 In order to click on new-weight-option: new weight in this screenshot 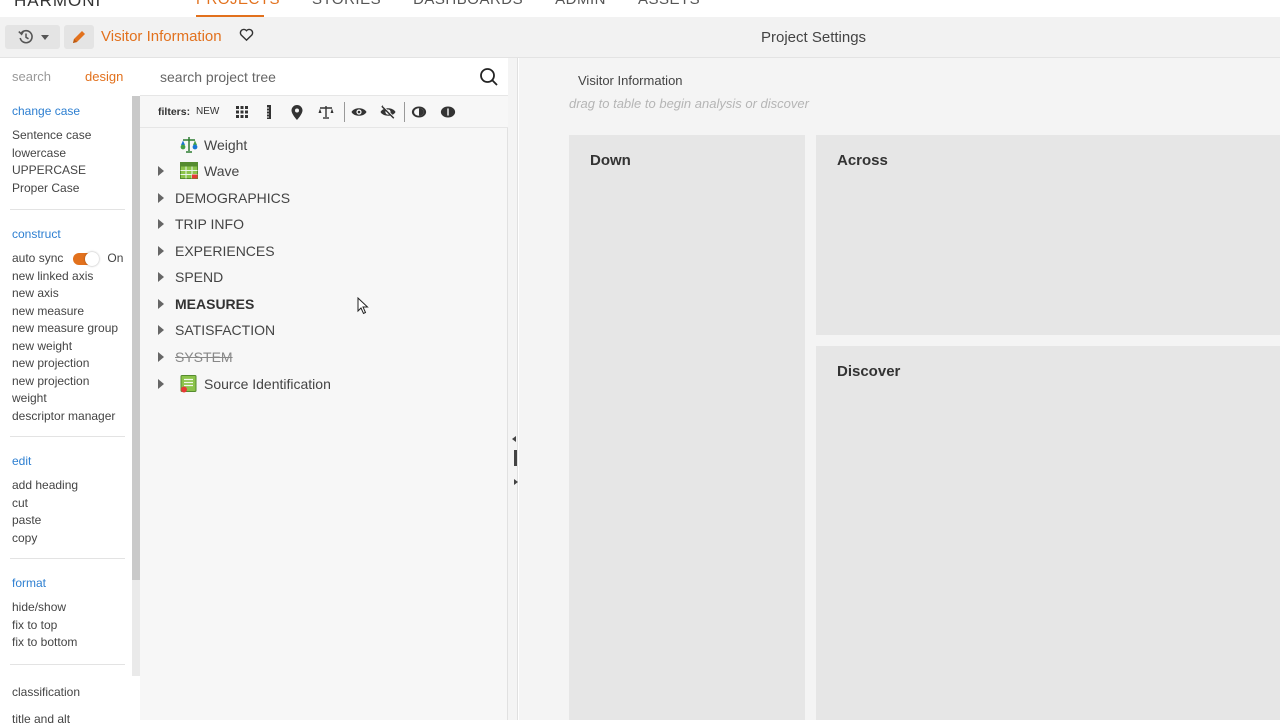, I will do `click(70, 347)`.